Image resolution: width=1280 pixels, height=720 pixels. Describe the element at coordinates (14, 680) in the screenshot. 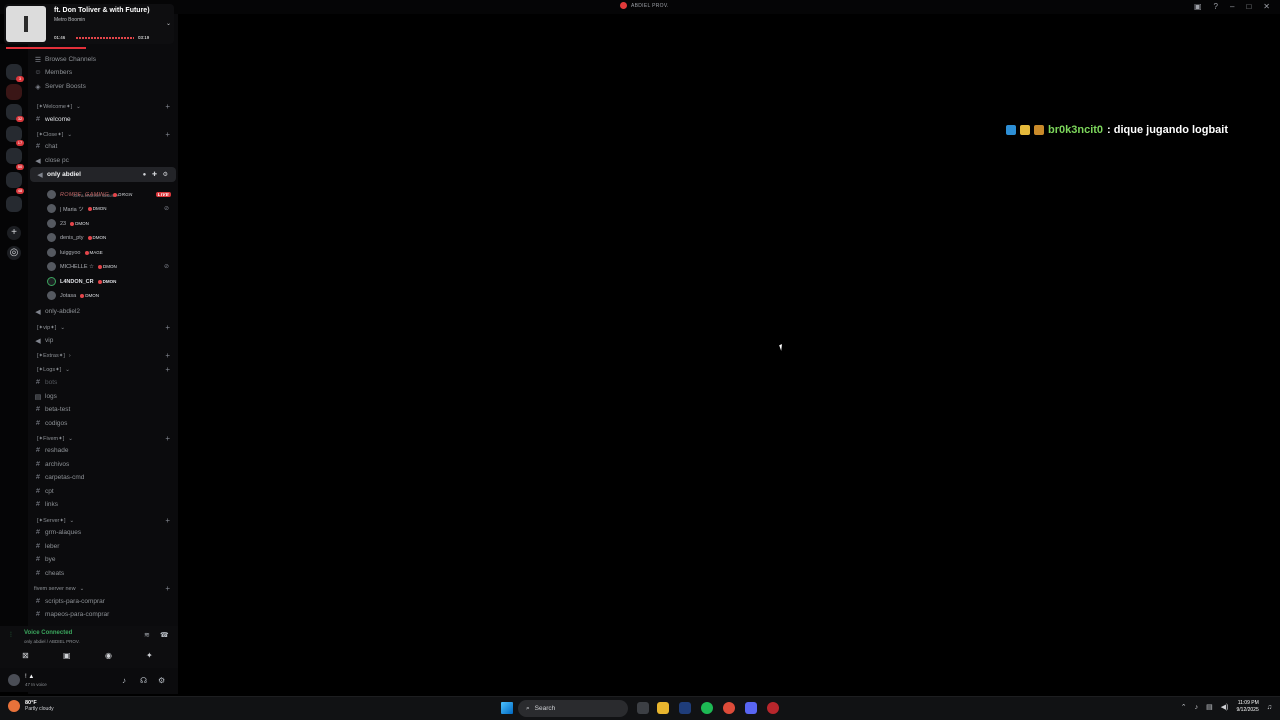

I see `avatar` at that location.